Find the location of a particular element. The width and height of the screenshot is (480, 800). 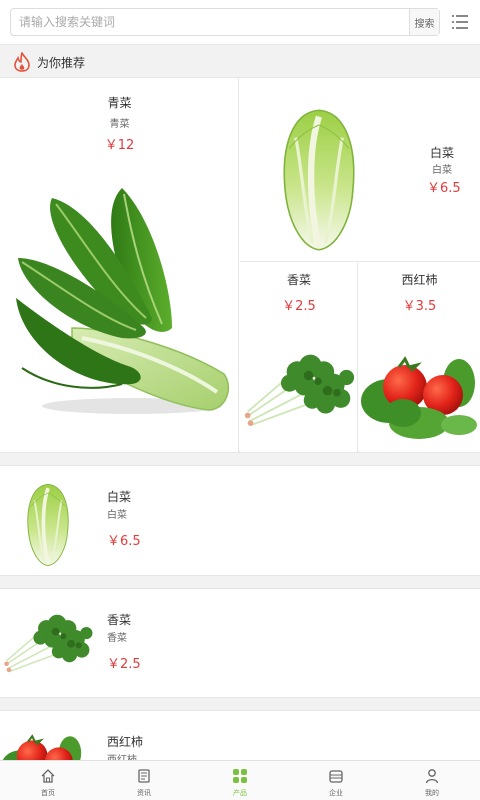

tab-home: 首页 is located at coordinates (48, 780).